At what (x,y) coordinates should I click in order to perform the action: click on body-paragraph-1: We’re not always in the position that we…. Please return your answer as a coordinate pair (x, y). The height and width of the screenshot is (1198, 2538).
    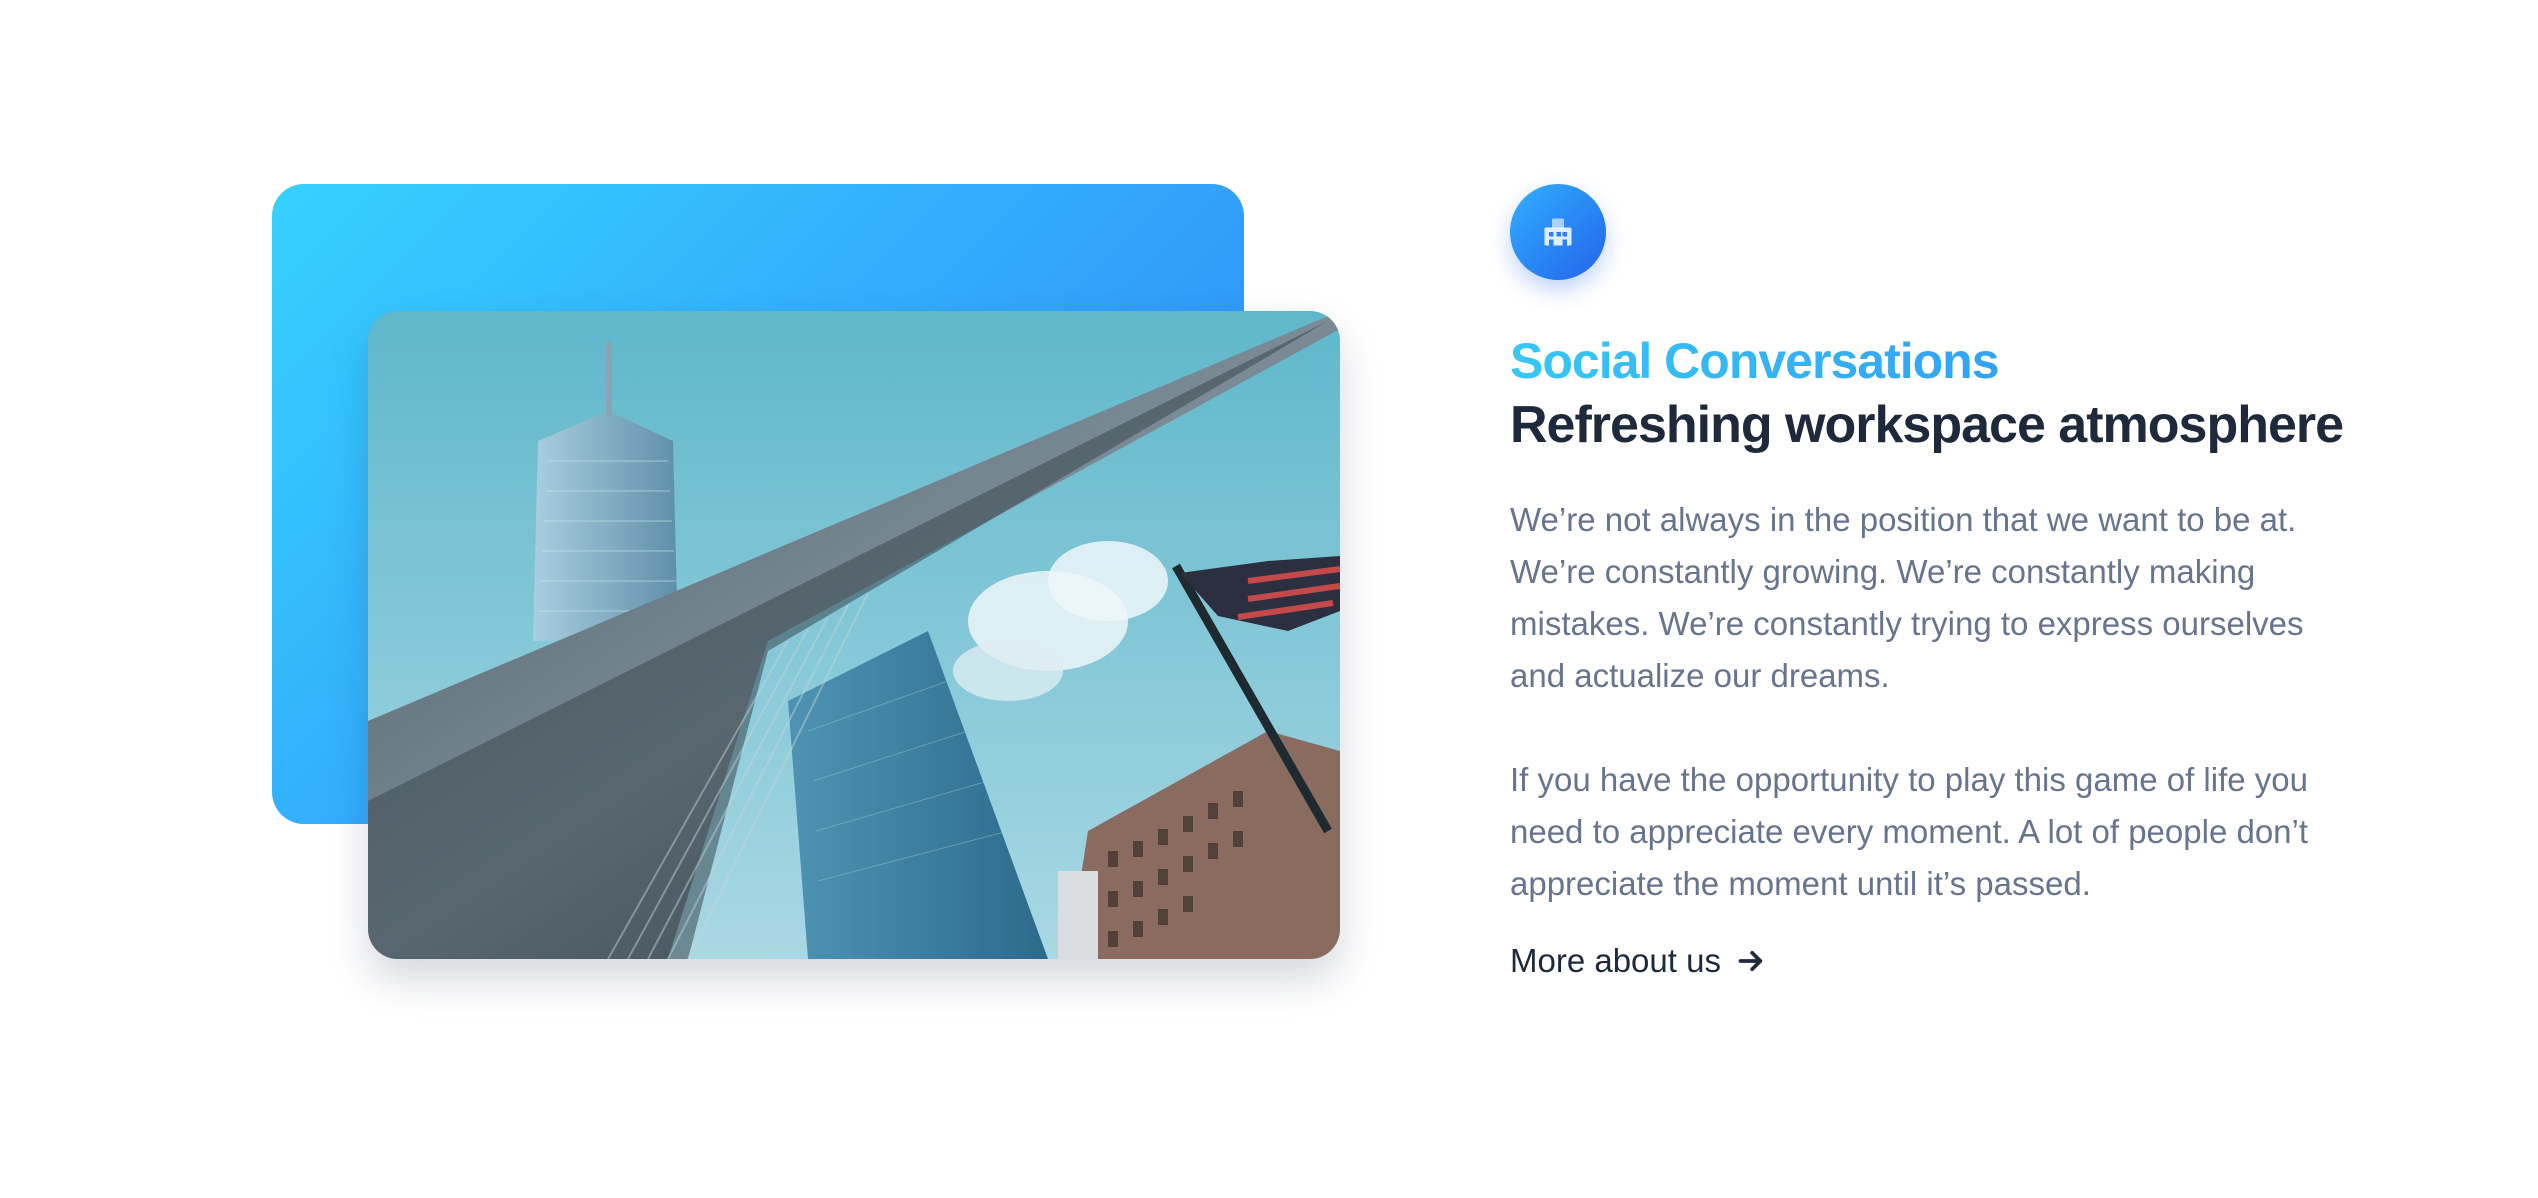
    Looking at the image, I should click on (1907, 597).